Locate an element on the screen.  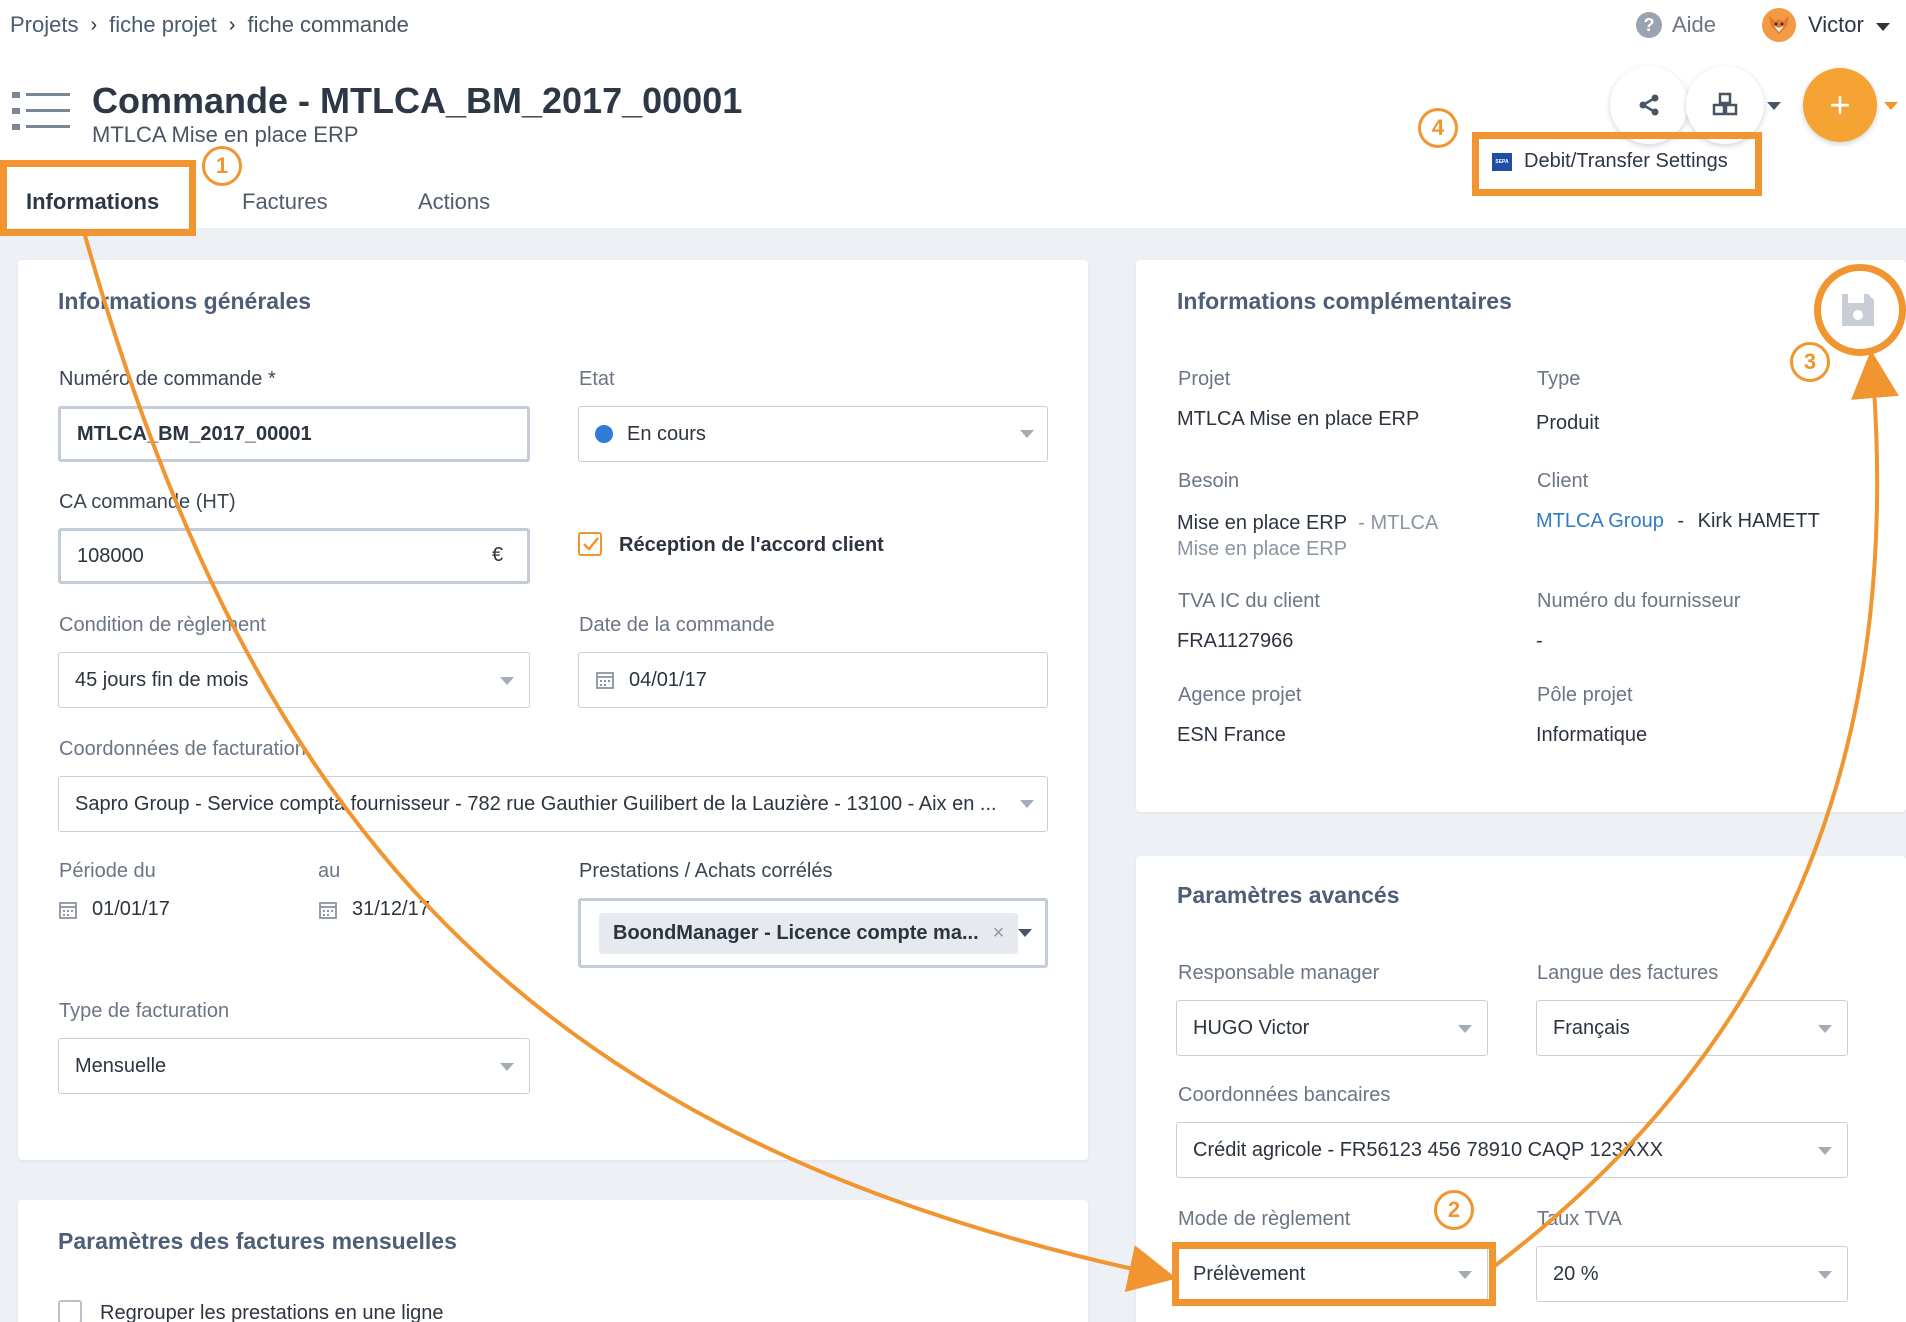
group-services-label: Regrouper les prestations en une ligne is located at coordinates (272, 1312).